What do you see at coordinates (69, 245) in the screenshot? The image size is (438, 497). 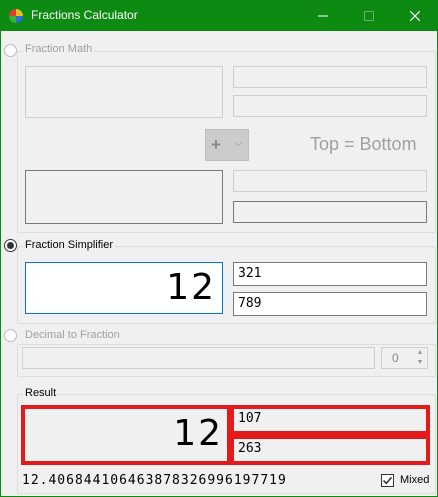 I see `fraction-simplifier-label: Fraction Simplifier` at bounding box center [69, 245].